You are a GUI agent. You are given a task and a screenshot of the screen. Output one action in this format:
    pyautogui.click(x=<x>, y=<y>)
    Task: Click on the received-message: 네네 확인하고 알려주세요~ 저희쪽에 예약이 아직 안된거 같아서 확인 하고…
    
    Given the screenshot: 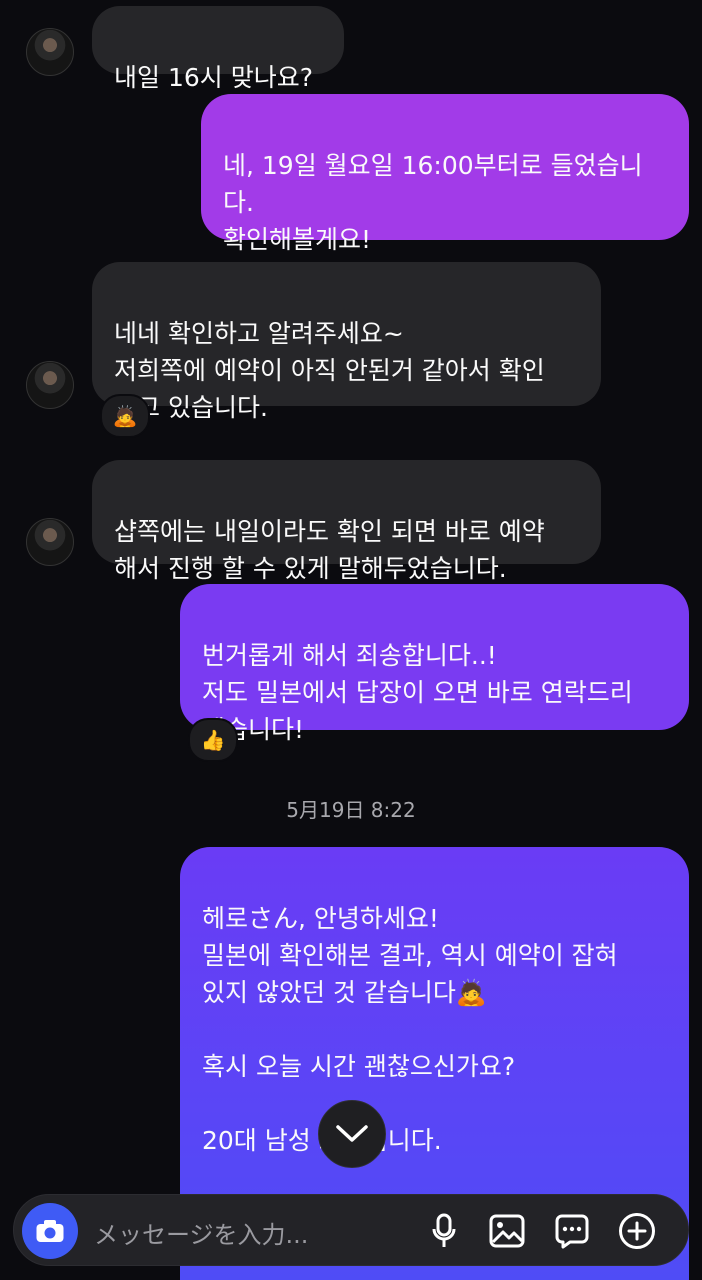 What is the action you would take?
    pyautogui.click(x=346, y=342)
    